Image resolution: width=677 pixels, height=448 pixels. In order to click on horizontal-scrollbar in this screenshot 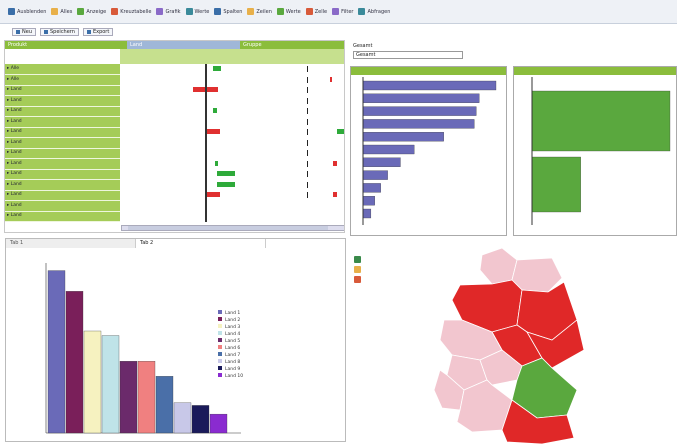, I will do `click(232, 228)`.